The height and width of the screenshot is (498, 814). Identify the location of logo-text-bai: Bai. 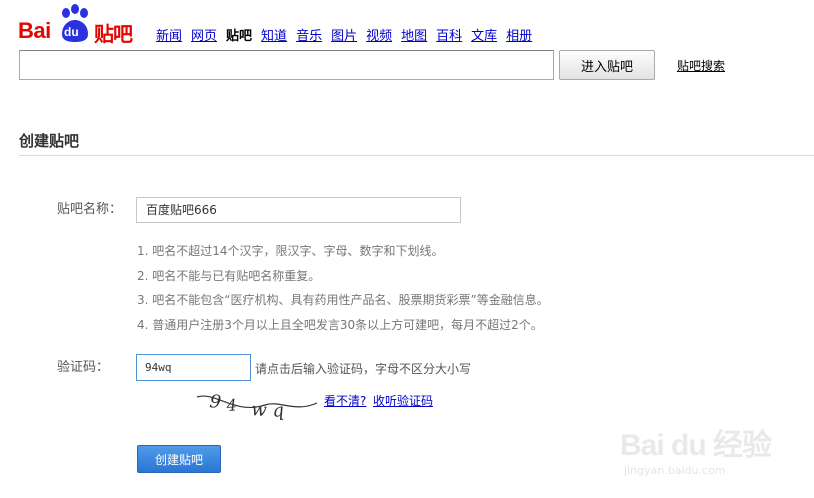
(34, 30).